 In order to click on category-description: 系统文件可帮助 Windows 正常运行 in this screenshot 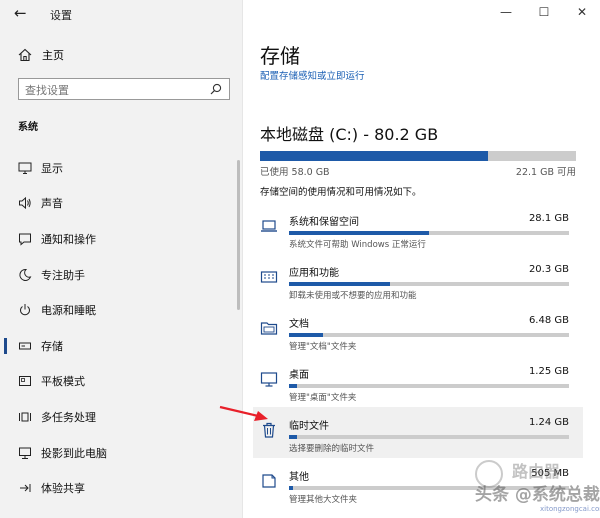, I will do `click(357, 245)`.